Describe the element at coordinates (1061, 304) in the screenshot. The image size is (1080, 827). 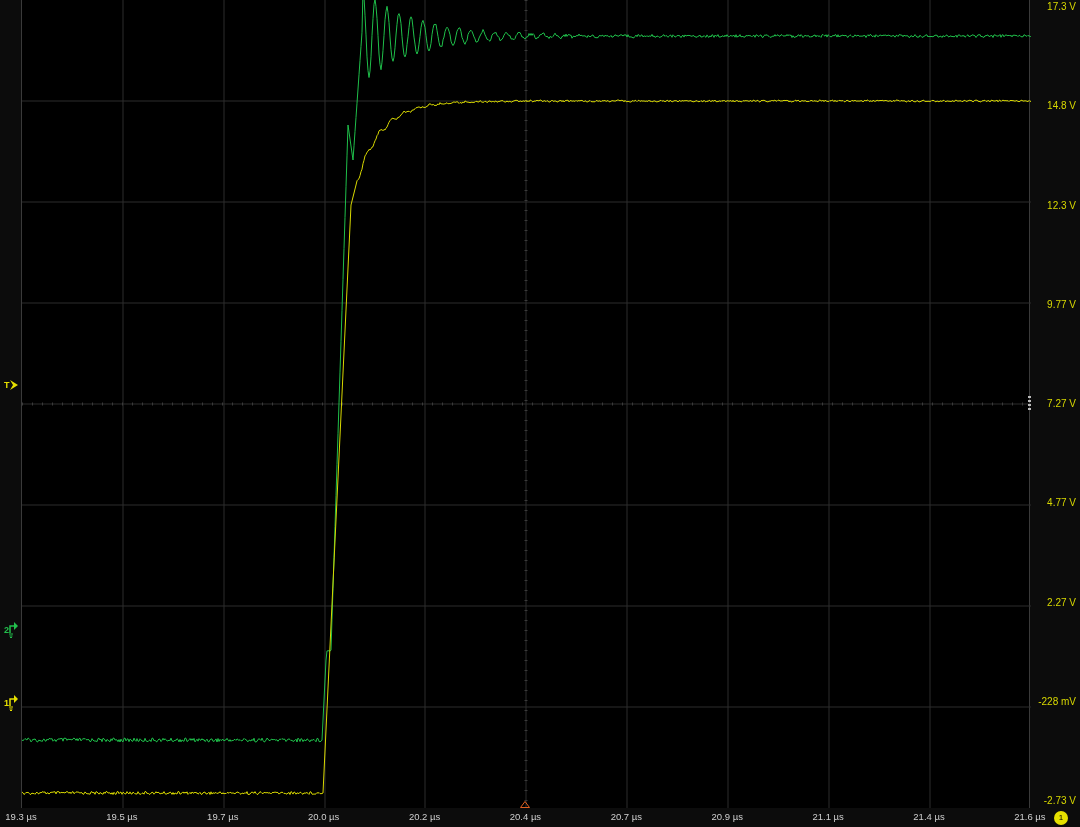
I see `y-axis-label: 9.77 V` at that location.